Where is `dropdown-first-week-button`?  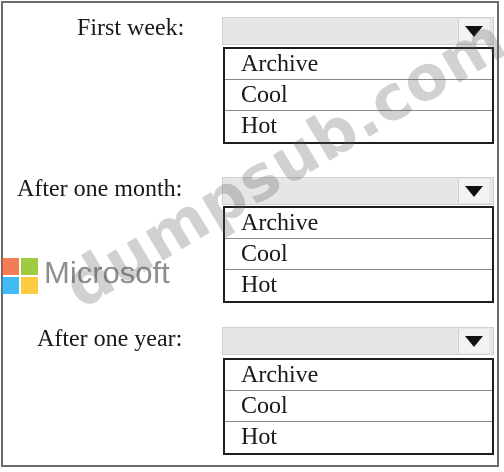
dropdown-first-week-button is located at coordinates (473, 31).